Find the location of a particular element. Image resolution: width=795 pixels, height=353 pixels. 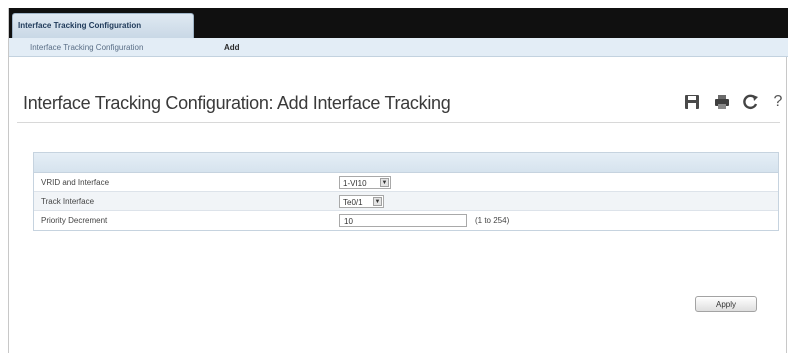

subnav-item-interface-tracking-configuration: Interface Tracking Configuration is located at coordinates (86, 47).